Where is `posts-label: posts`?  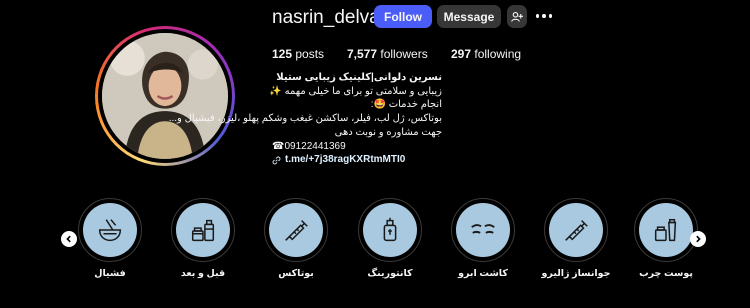
posts-label: posts is located at coordinates (310, 54).